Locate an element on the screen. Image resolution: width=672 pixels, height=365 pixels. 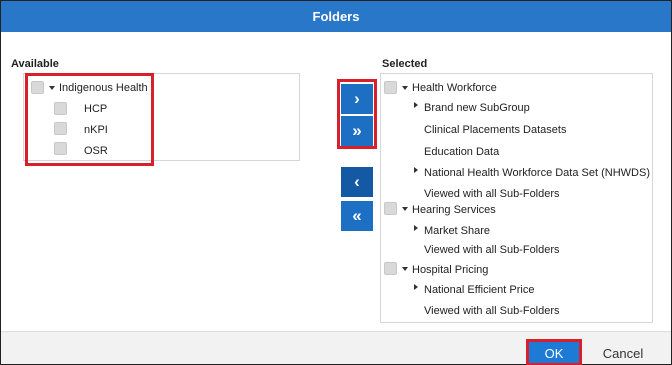
remove-selected-button: ‹ is located at coordinates (357, 182).